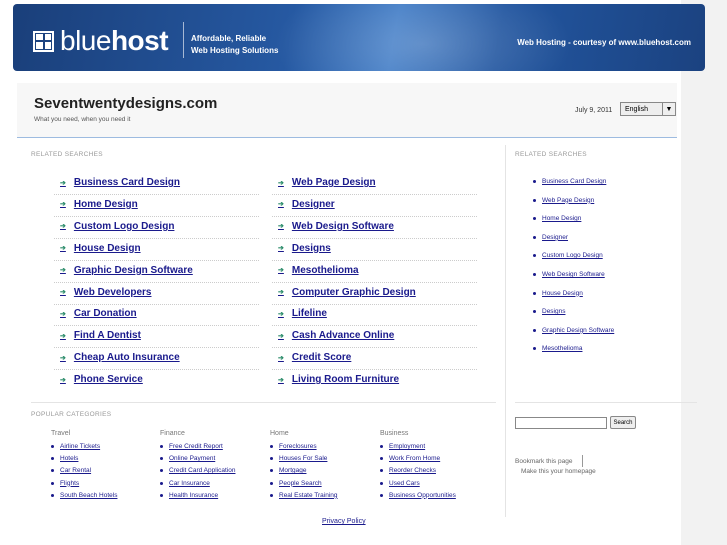 This screenshot has height=545, width=727. Describe the element at coordinates (408, 470) in the screenshot. I see `category-link: Reorder Checks` at that location.